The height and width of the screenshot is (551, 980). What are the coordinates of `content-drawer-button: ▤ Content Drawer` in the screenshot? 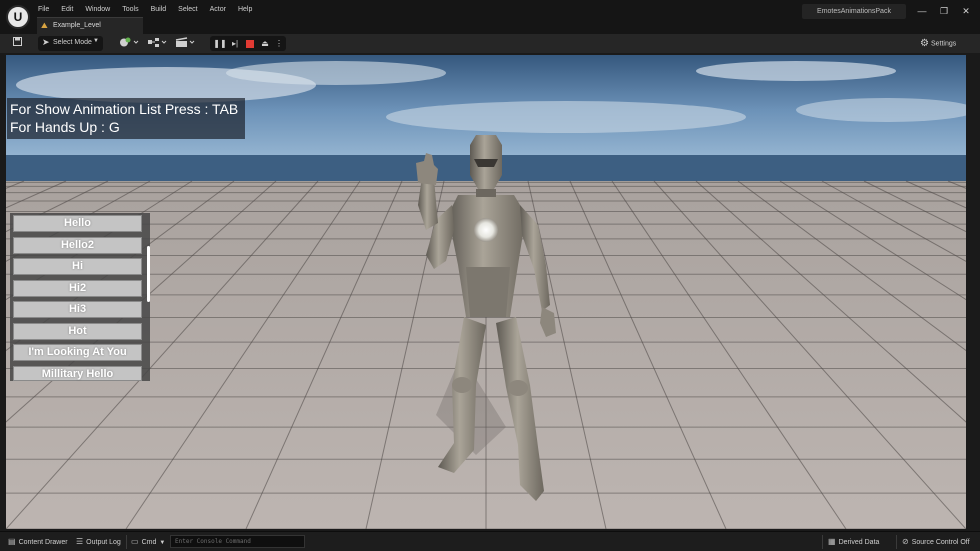 It's located at (38, 541).